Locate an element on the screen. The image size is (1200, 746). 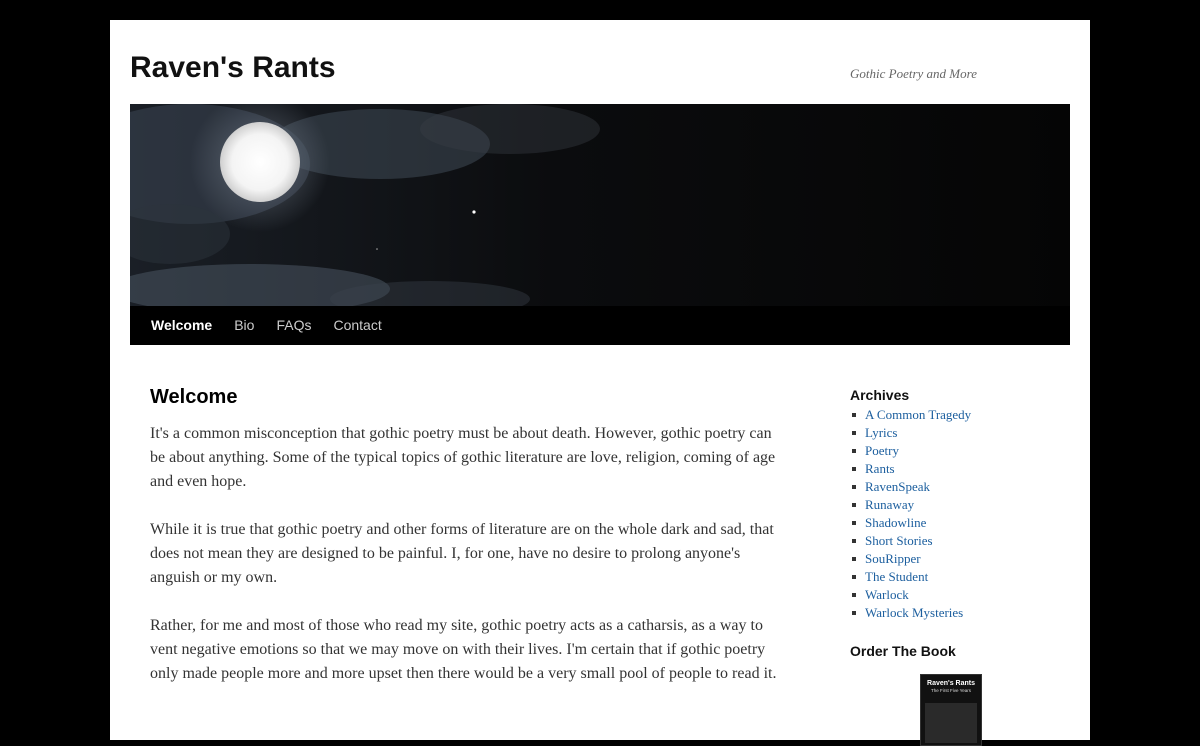
archive-item: RavenSpeak is located at coordinates (950, 487).